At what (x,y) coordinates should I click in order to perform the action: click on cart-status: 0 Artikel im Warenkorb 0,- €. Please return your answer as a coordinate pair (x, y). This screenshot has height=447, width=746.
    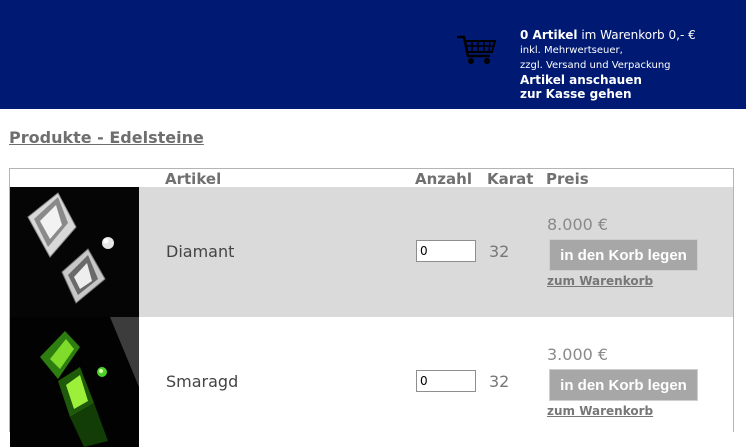
    Looking at the image, I should click on (608, 35).